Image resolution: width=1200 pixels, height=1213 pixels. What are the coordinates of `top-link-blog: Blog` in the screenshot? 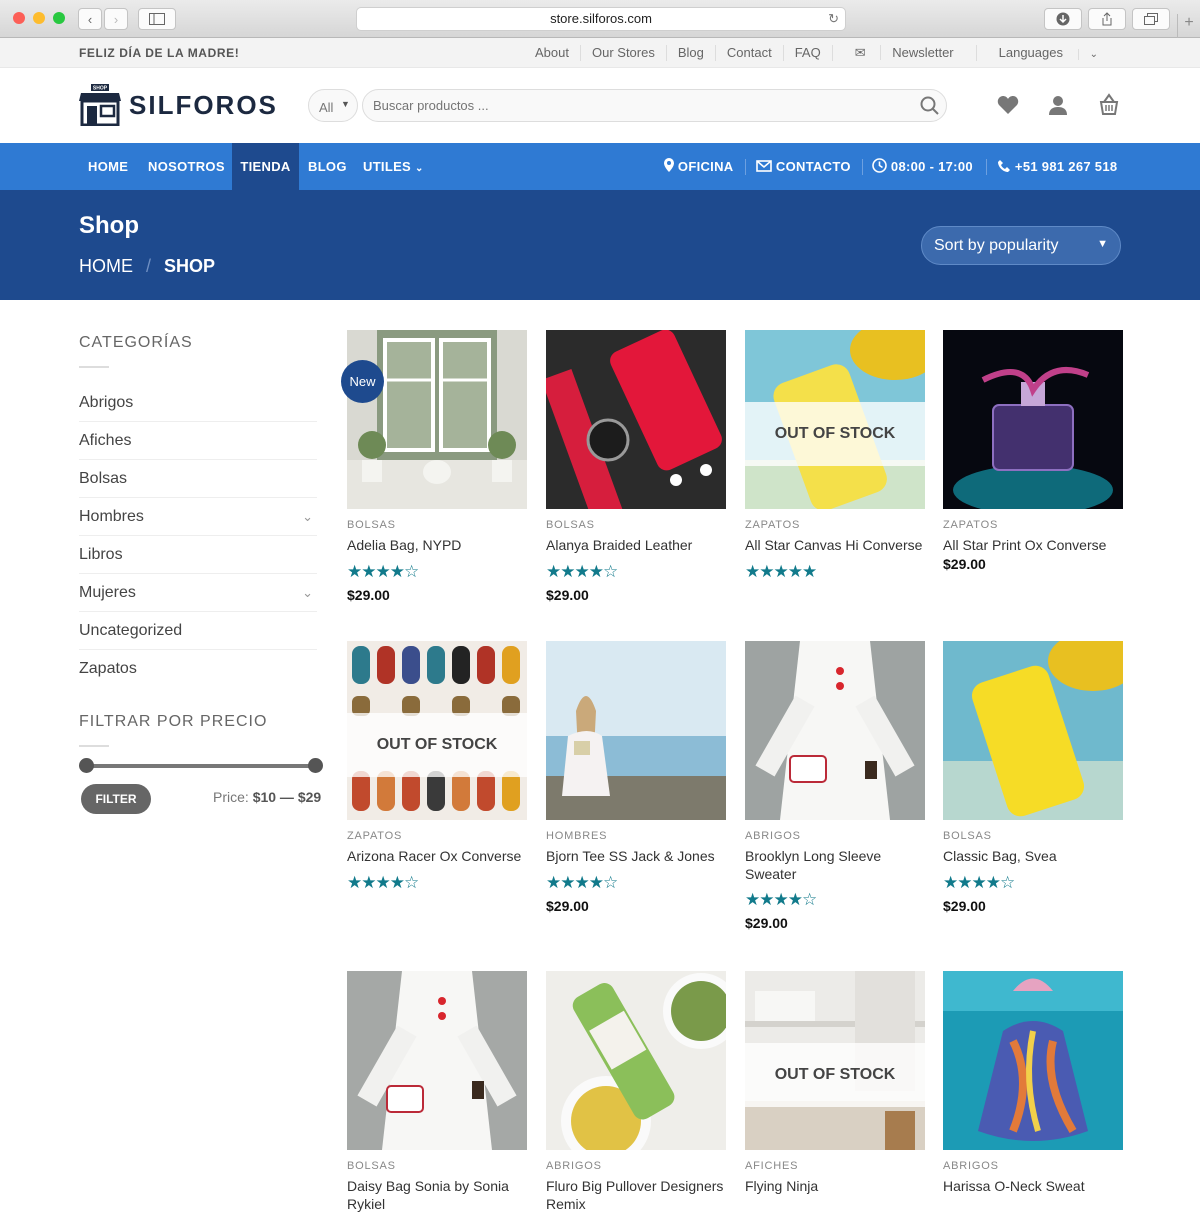 It's located at (690, 53).